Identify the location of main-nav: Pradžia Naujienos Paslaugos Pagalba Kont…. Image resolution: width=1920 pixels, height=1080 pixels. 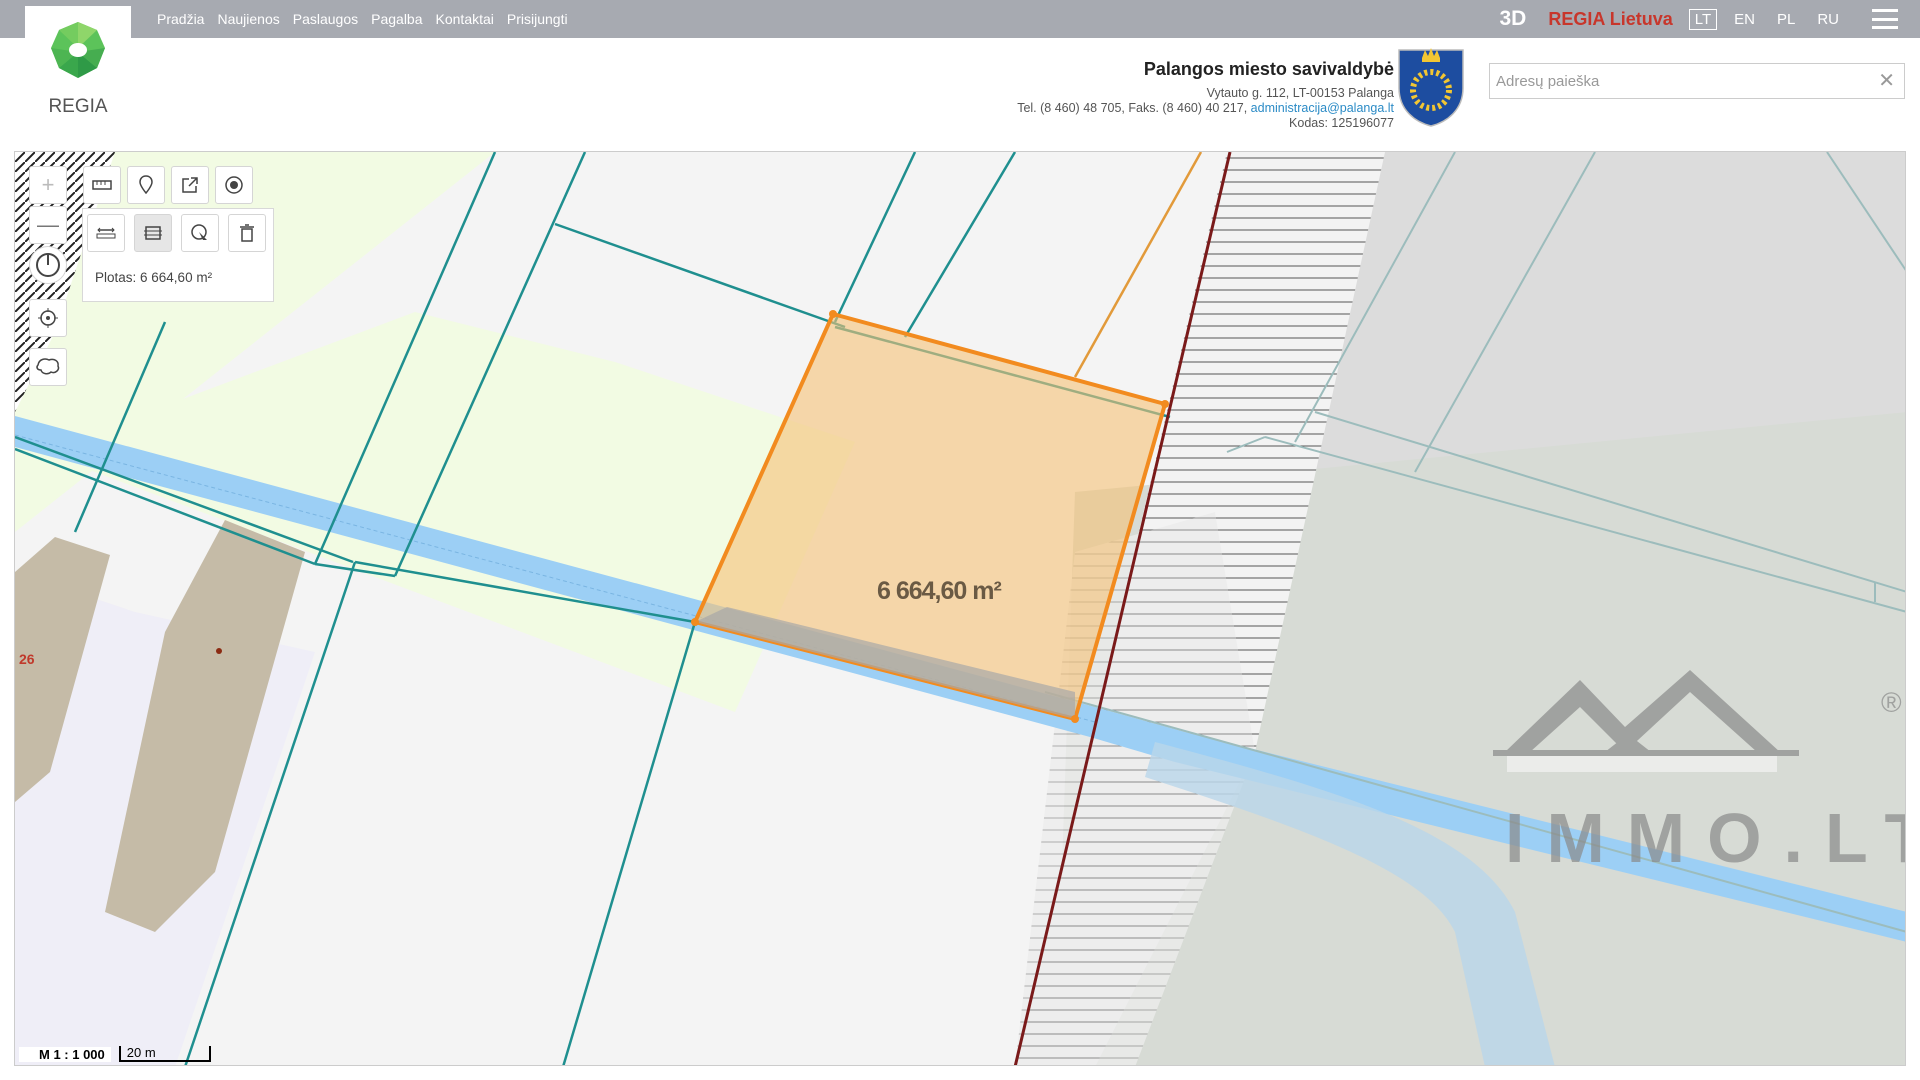
(362, 19).